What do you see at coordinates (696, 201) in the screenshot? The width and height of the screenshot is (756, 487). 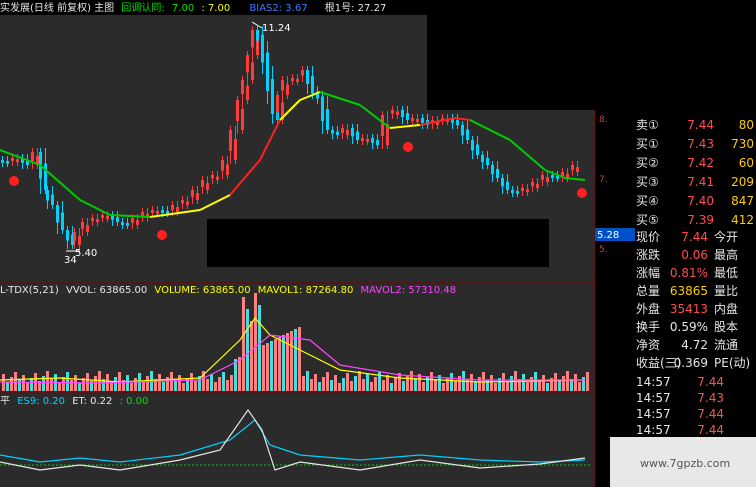 I see `order-book-row: 买④ 7.40 847` at bounding box center [696, 201].